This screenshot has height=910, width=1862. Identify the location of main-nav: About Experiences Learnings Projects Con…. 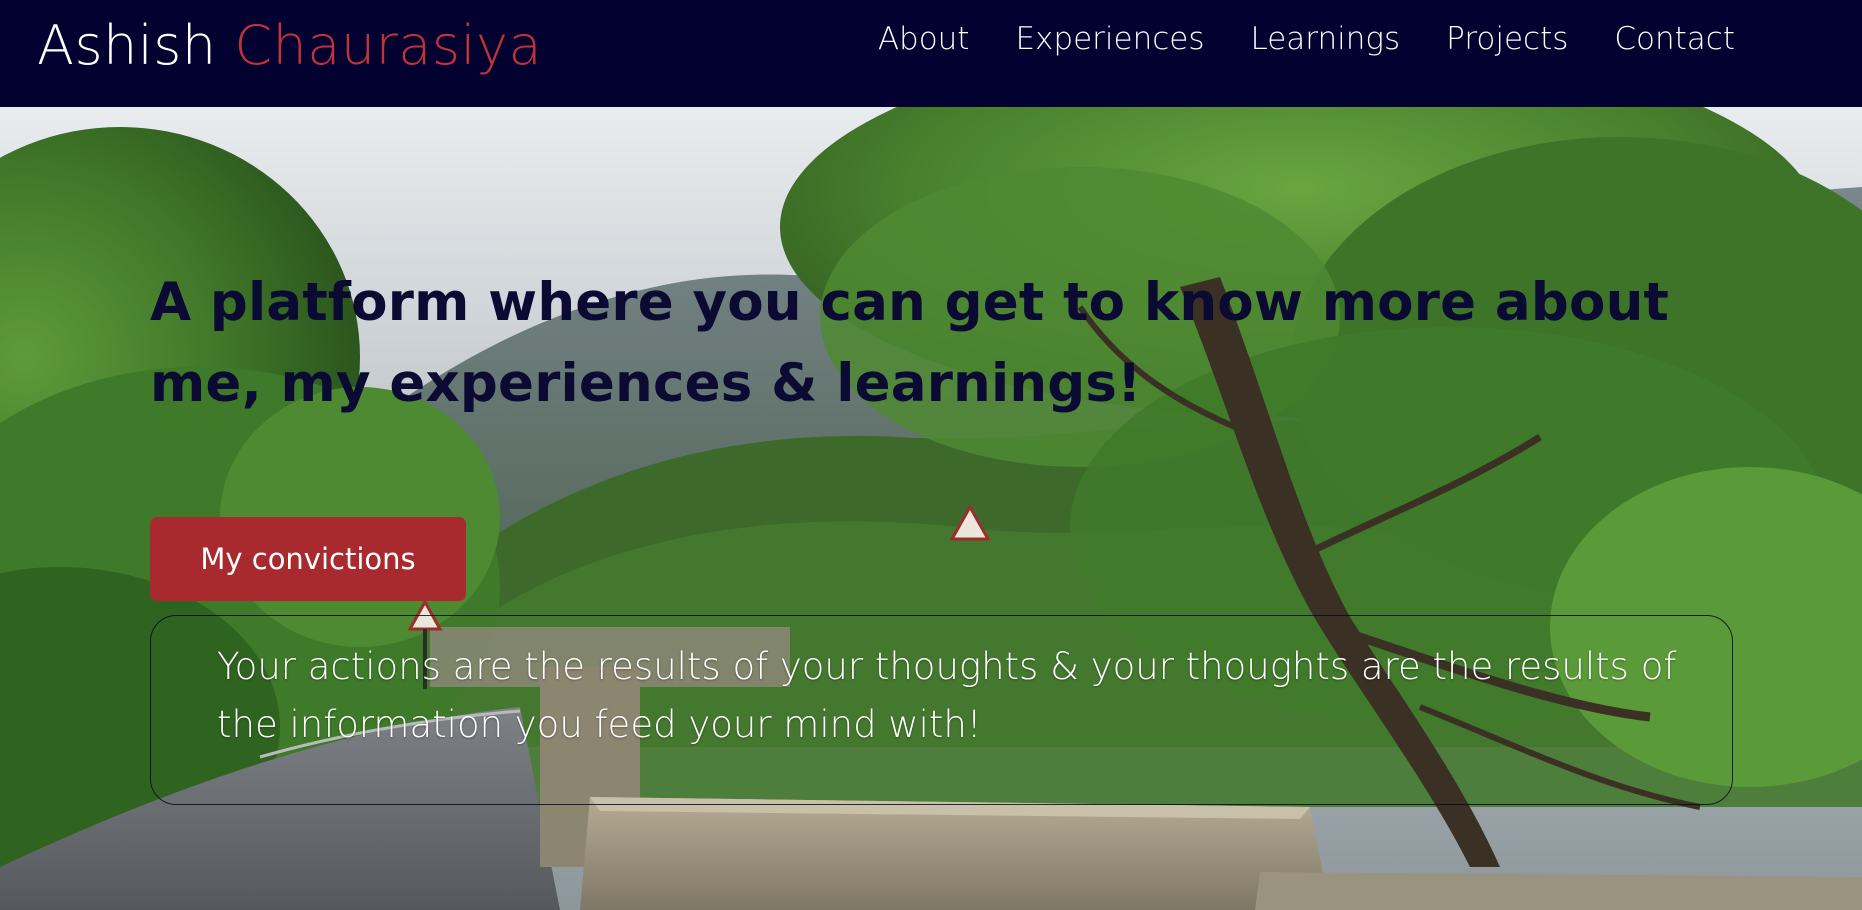
(1306, 39).